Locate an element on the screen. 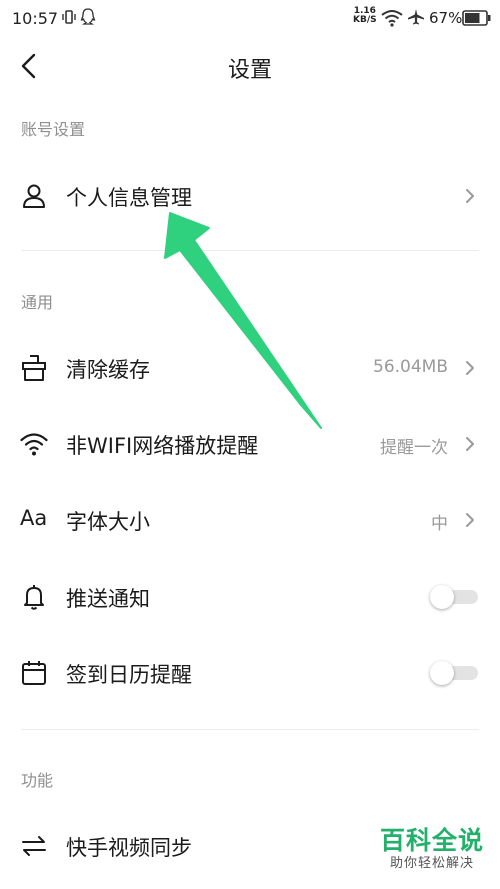 The height and width of the screenshot is (889, 500). section-header-features: 功能 is located at coordinates (37, 780).